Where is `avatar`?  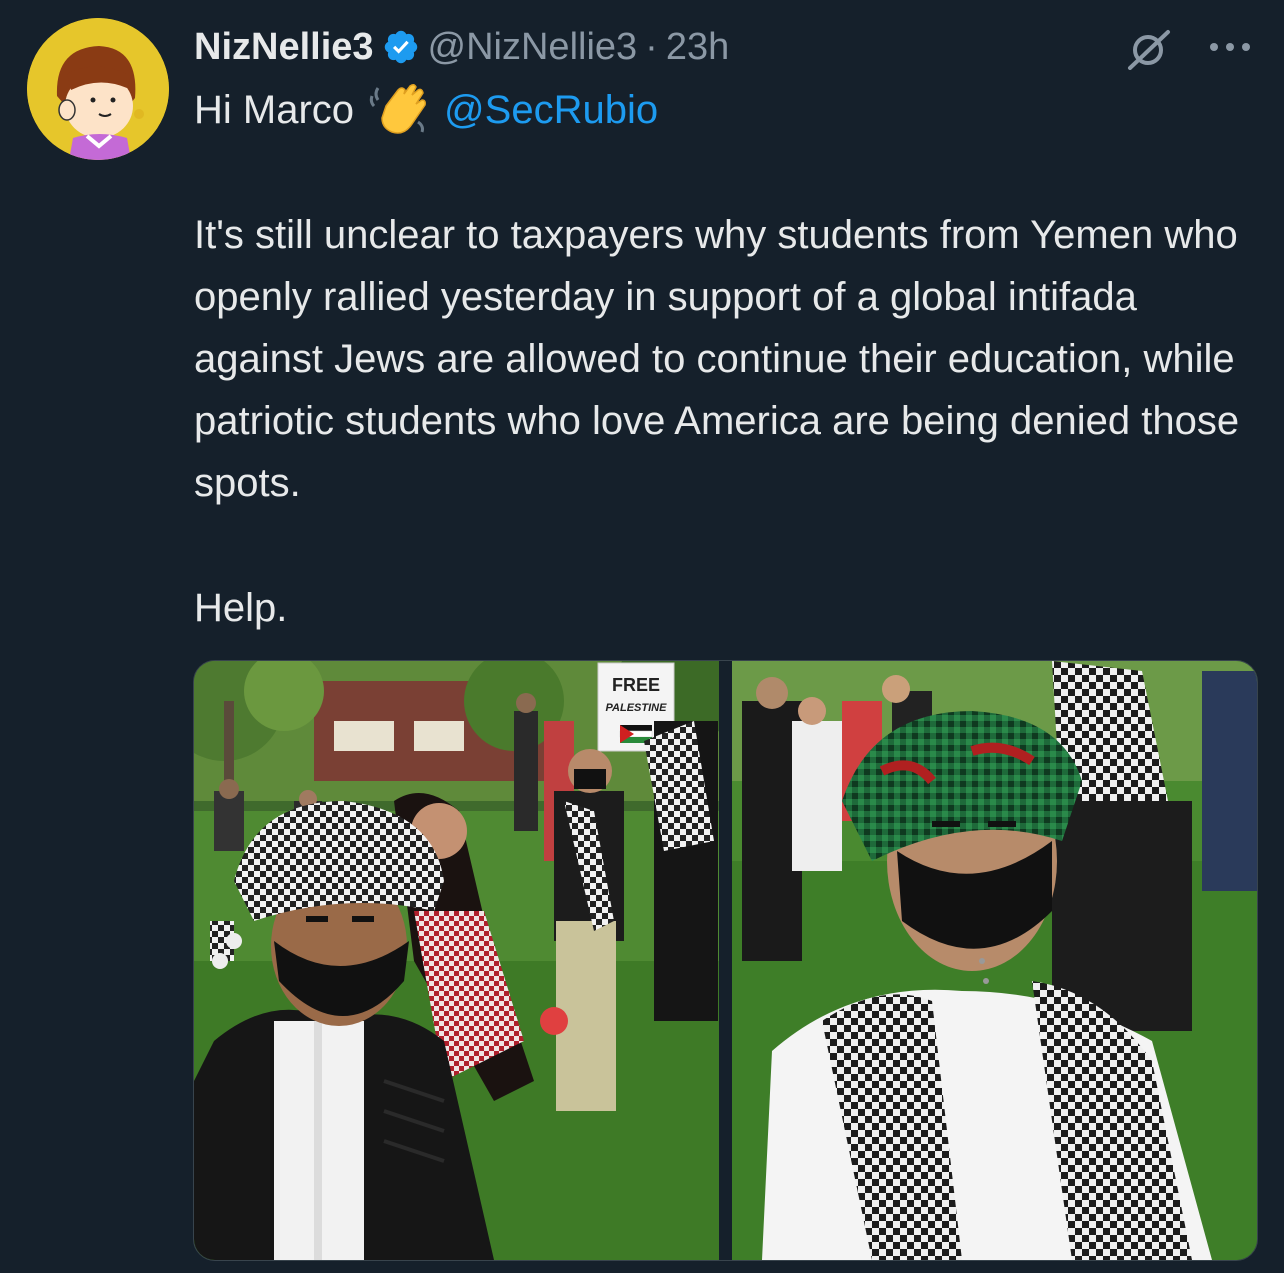 avatar is located at coordinates (98, 89).